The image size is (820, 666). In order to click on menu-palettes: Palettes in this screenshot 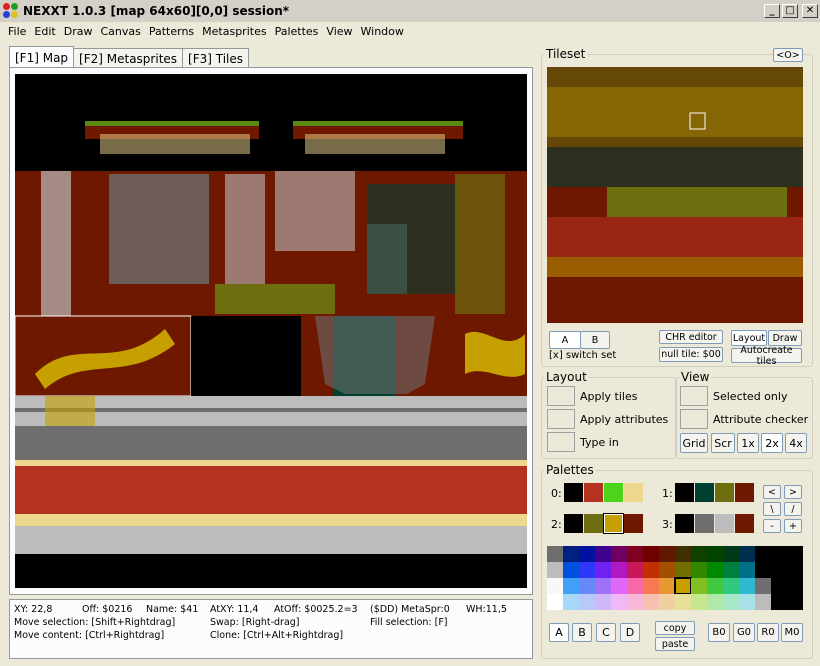, I will do `click(297, 31)`.